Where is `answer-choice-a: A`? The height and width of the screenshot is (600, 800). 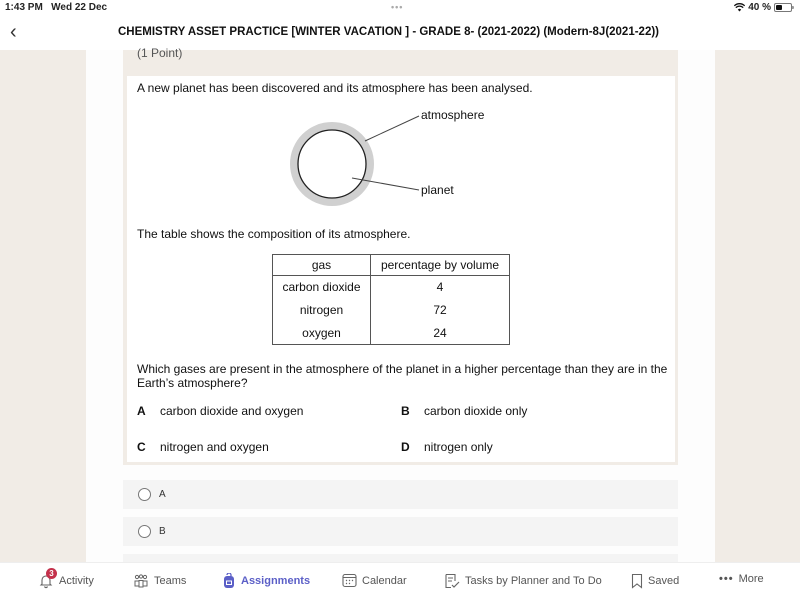
answer-choice-a: A is located at coordinates (400, 494).